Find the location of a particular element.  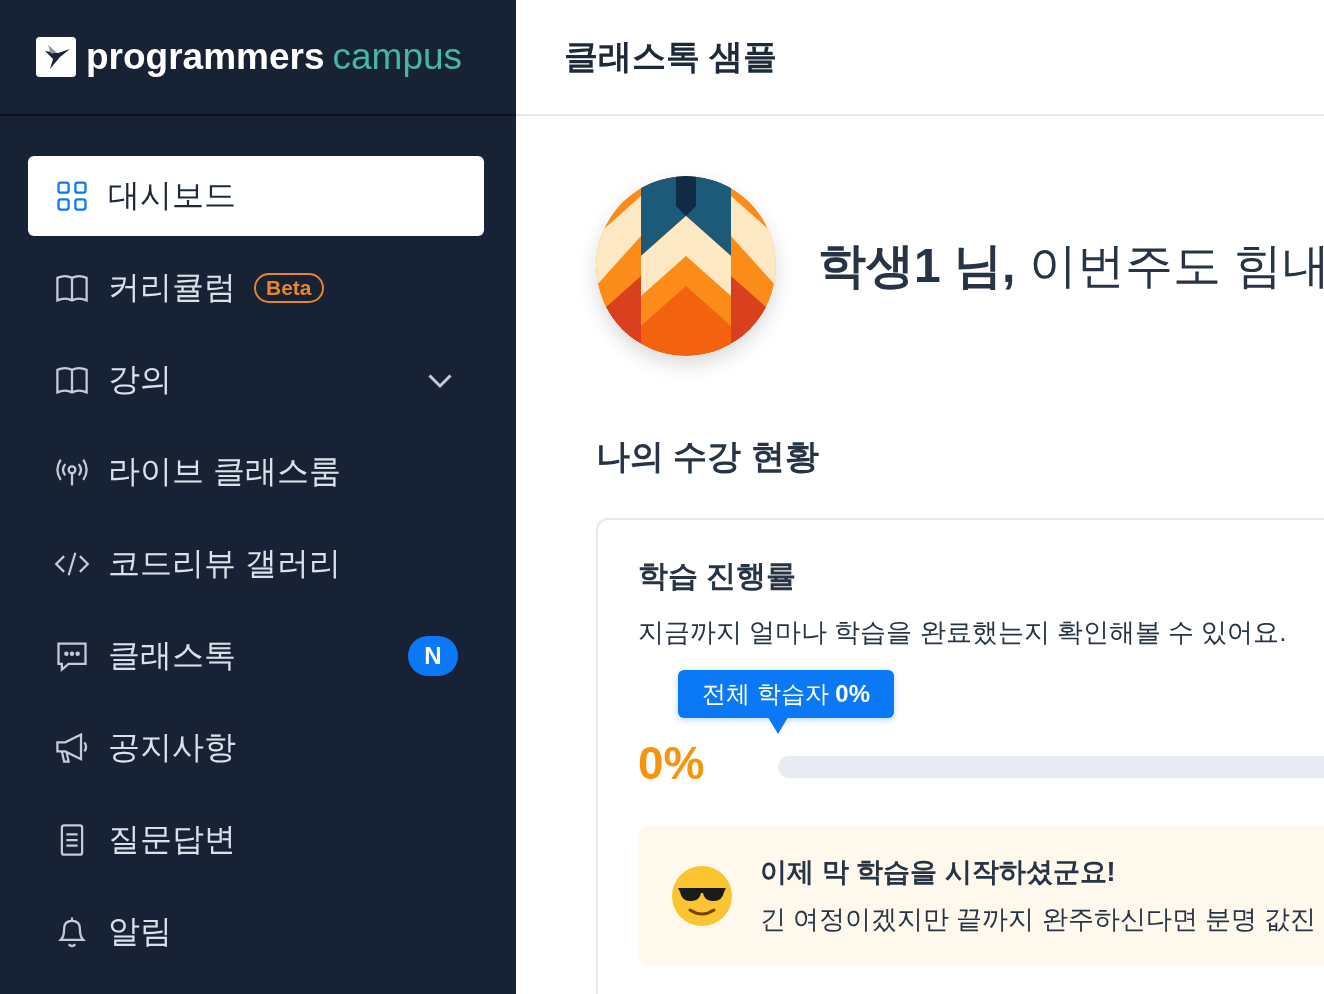

sidebar-item: 라이브 클래스룸 is located at coordinates (256, 472).